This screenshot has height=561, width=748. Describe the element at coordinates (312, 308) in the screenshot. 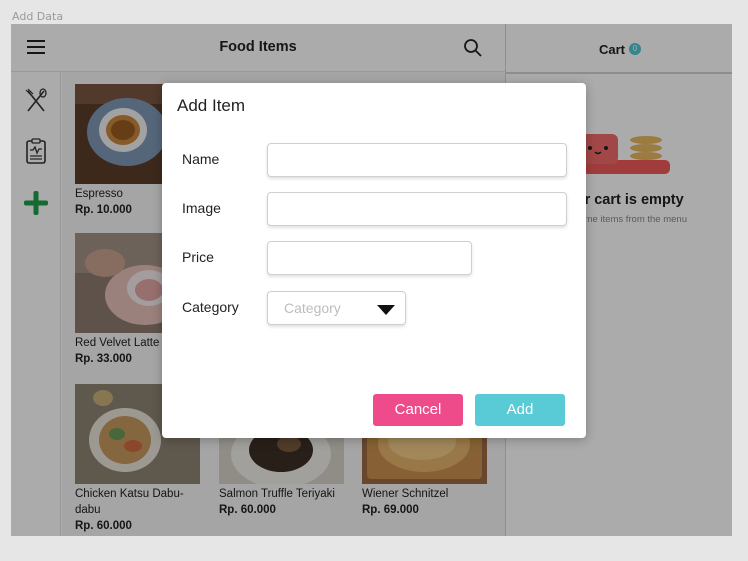

I see `category-placeholder: Category` at that location.